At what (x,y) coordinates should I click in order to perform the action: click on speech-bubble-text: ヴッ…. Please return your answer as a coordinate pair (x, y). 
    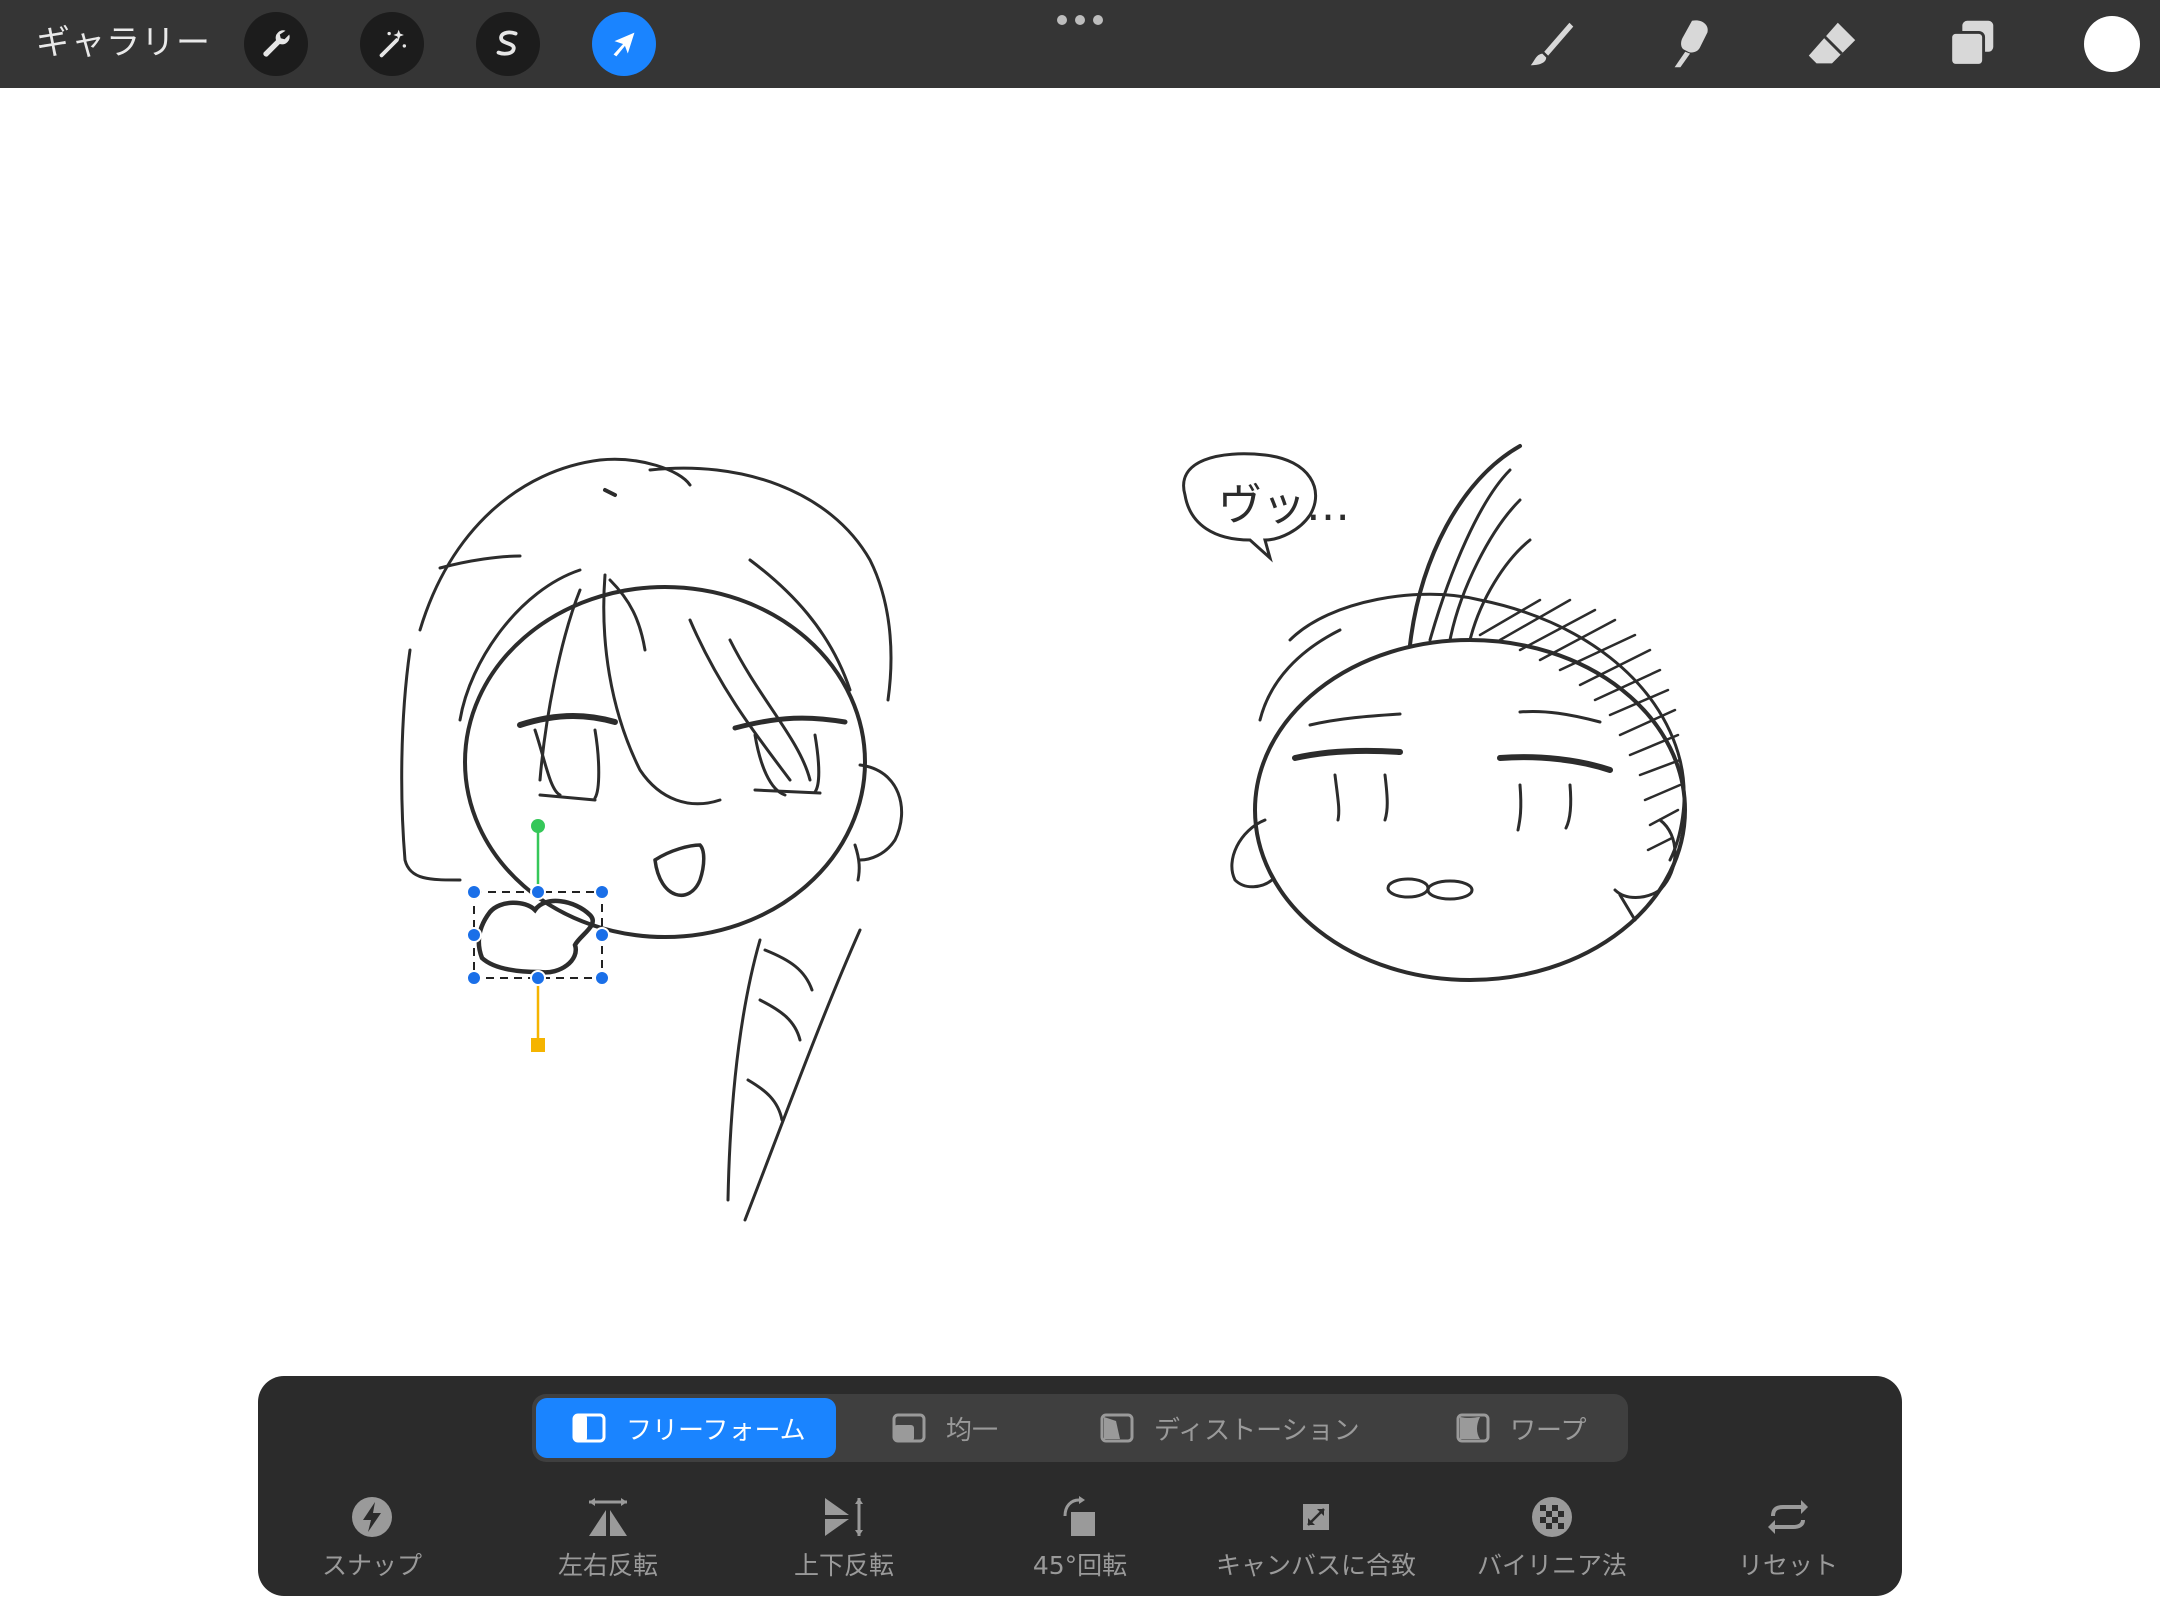
    Looking at the image, I should click on (1284, 505).